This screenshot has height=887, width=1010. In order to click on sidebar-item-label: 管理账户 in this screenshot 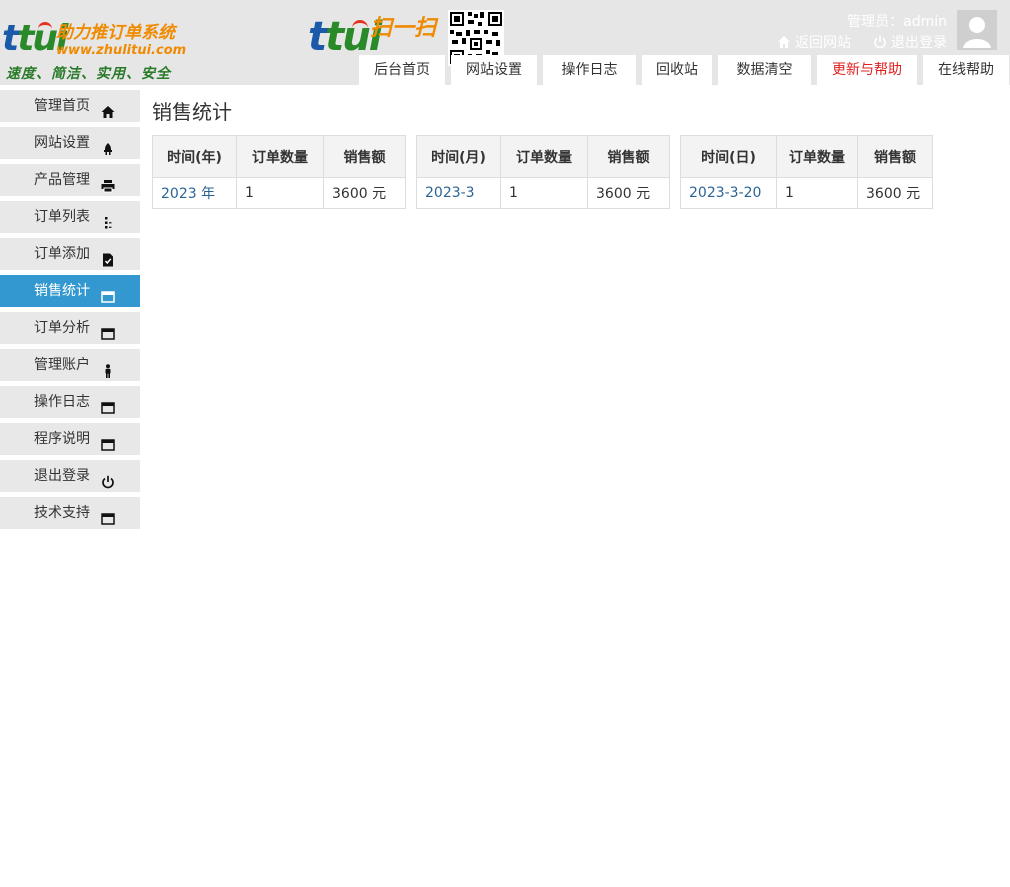, I will do `click(62, 365)`.